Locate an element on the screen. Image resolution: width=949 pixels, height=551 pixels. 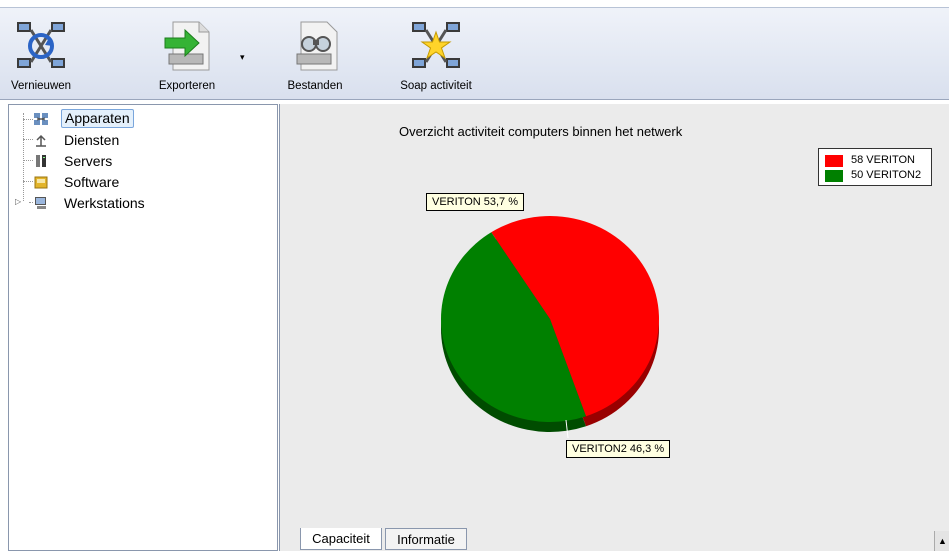
binoculars-files-icon is located at coordinates (317, 46).